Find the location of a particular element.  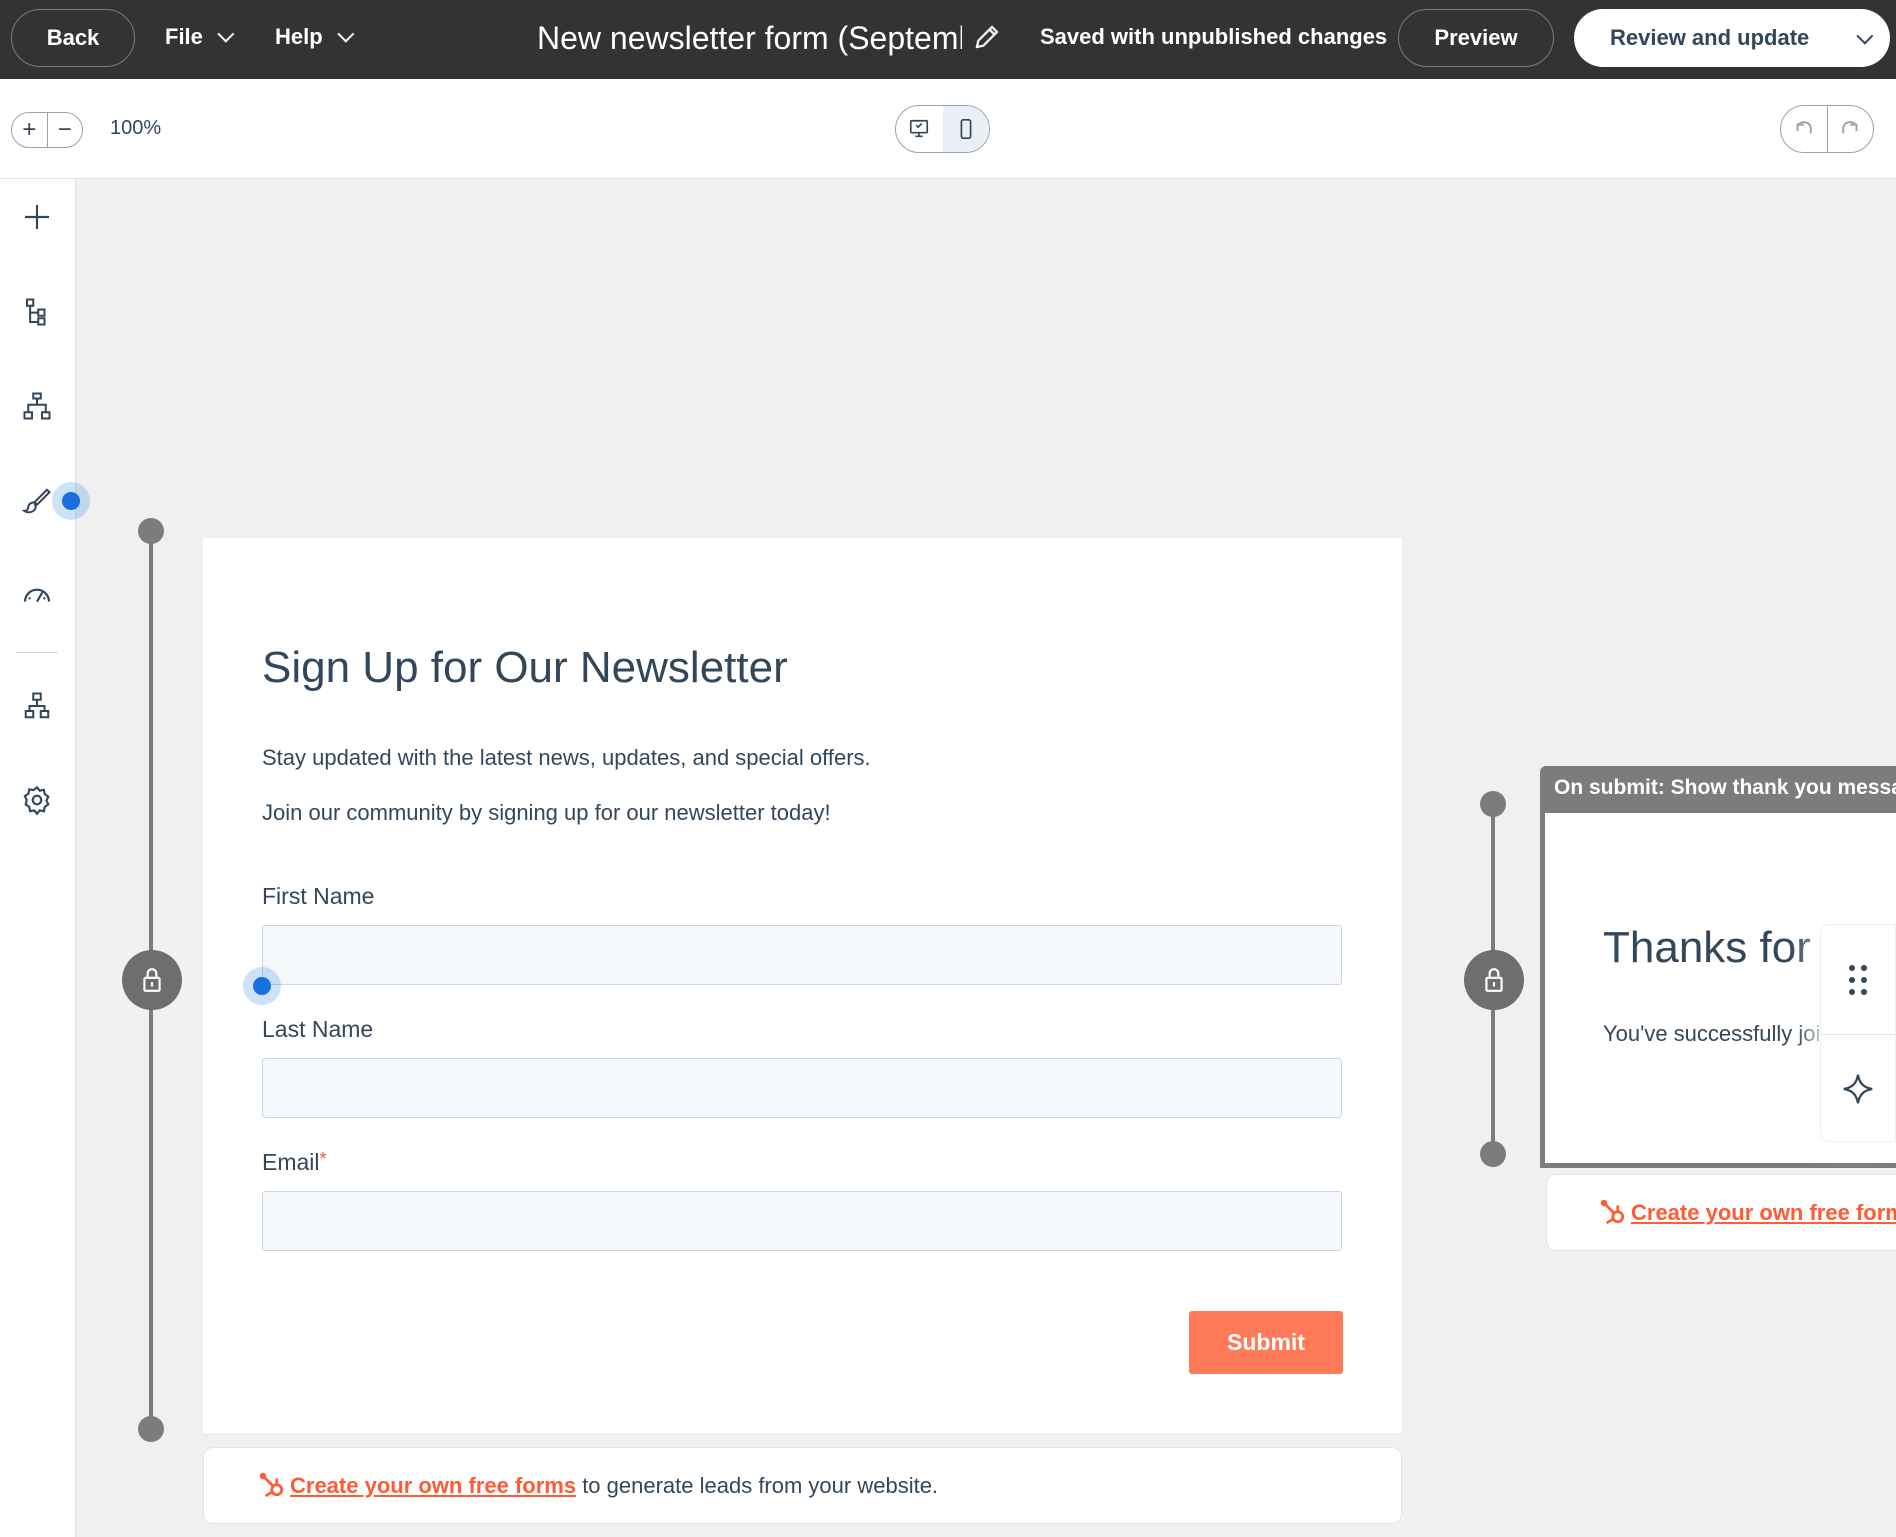

review-and-update-button: Review and update is located at coordinates (1732, 38).